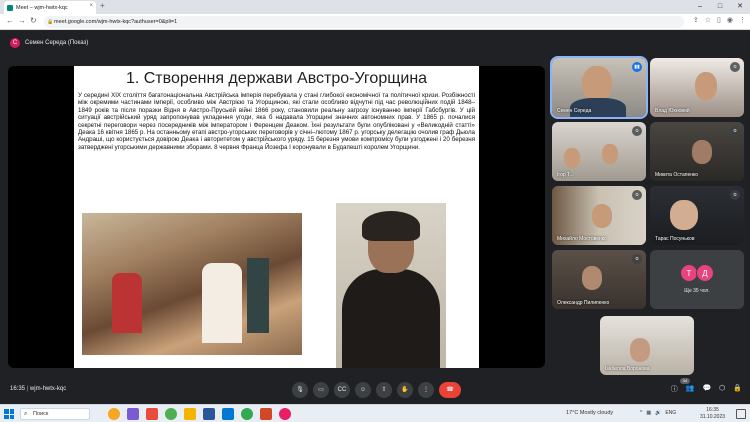 The height and width of the screenshot is (422, 750). I want to click on meeting-info: 16:35 | wjm-hwtx-kqc, so click(38, 389).